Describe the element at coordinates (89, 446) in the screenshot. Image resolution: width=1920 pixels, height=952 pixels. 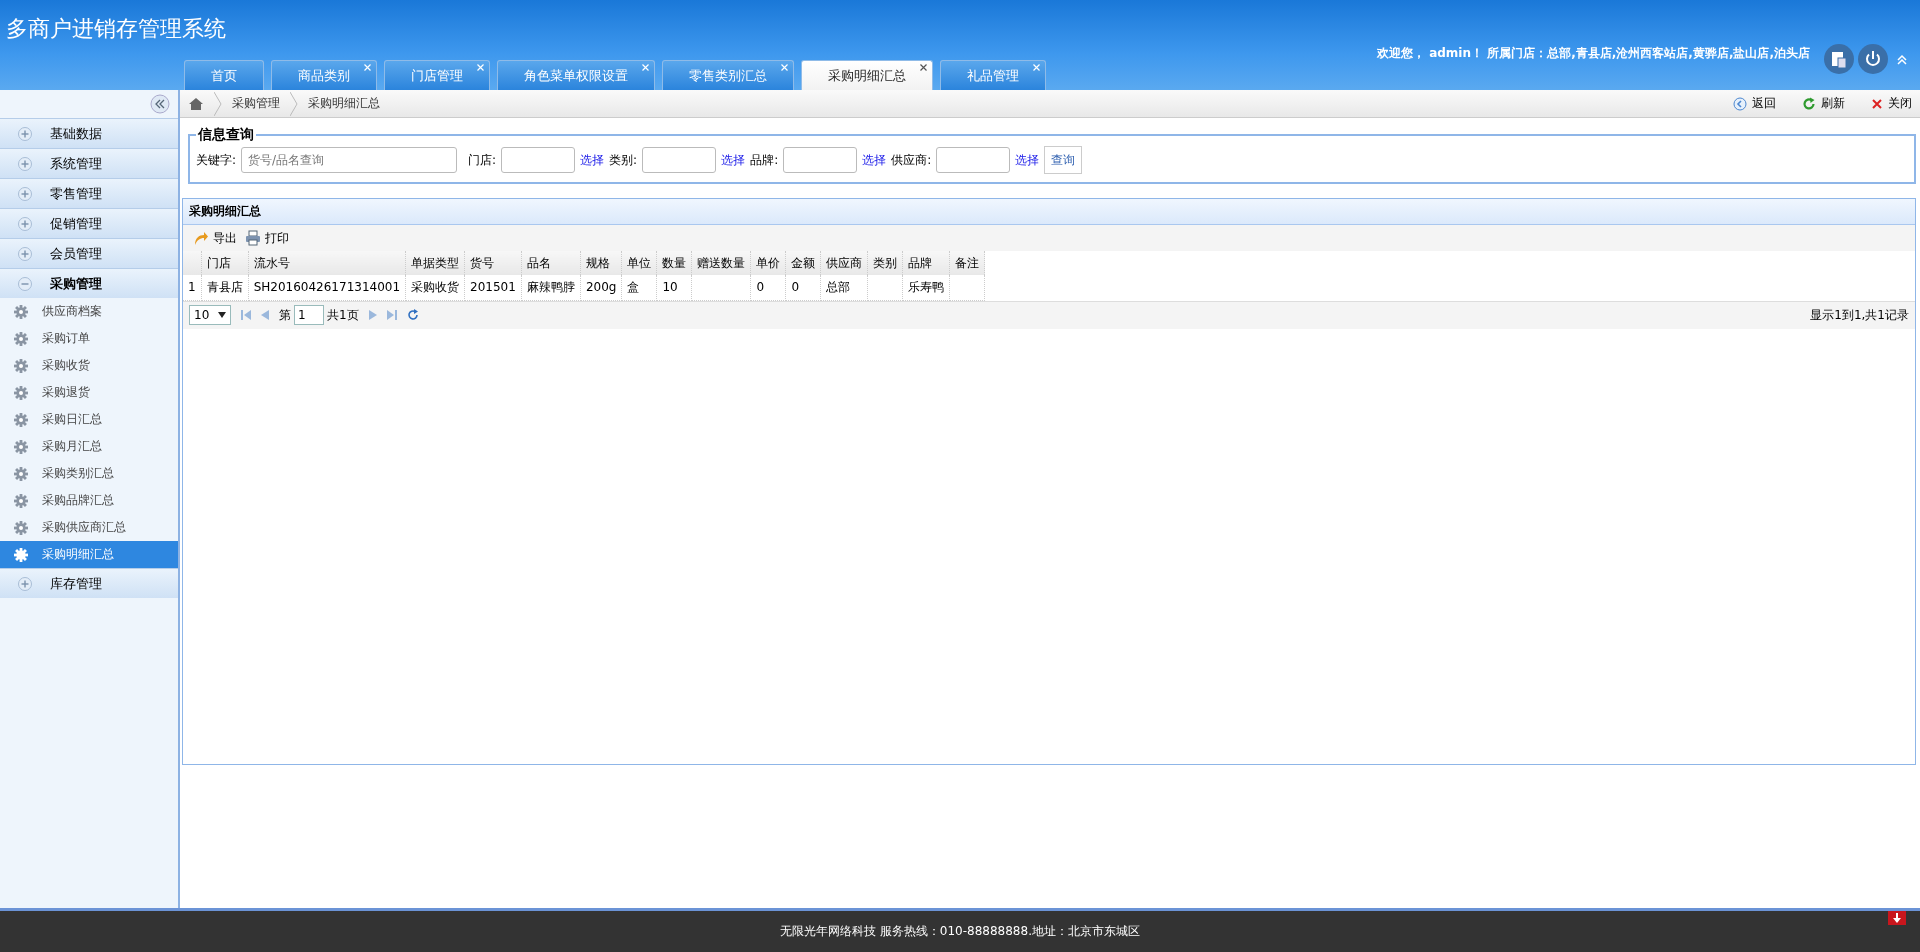
I see `menu-item: 采购月汇总` at that location.